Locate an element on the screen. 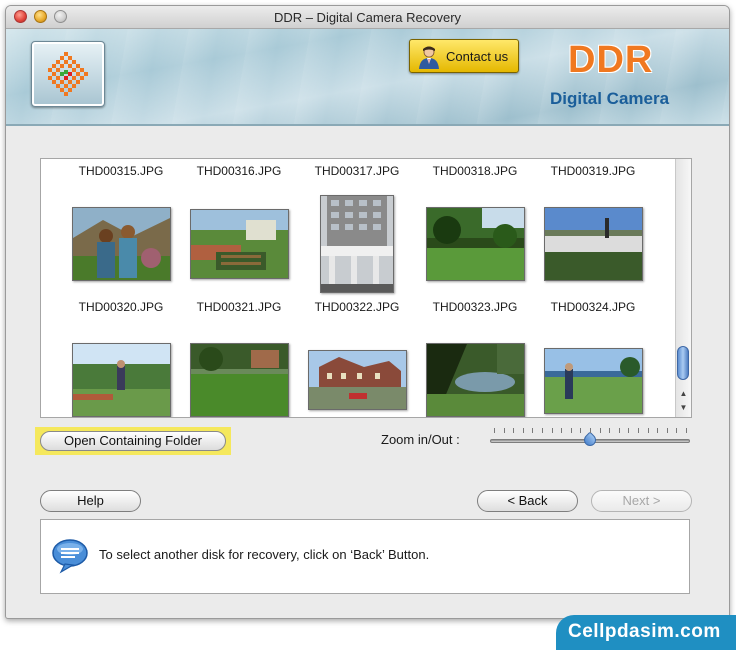 This screenshot has width=736, height=650. contact-us-button: Contact us is located at coordinates (464, 56).